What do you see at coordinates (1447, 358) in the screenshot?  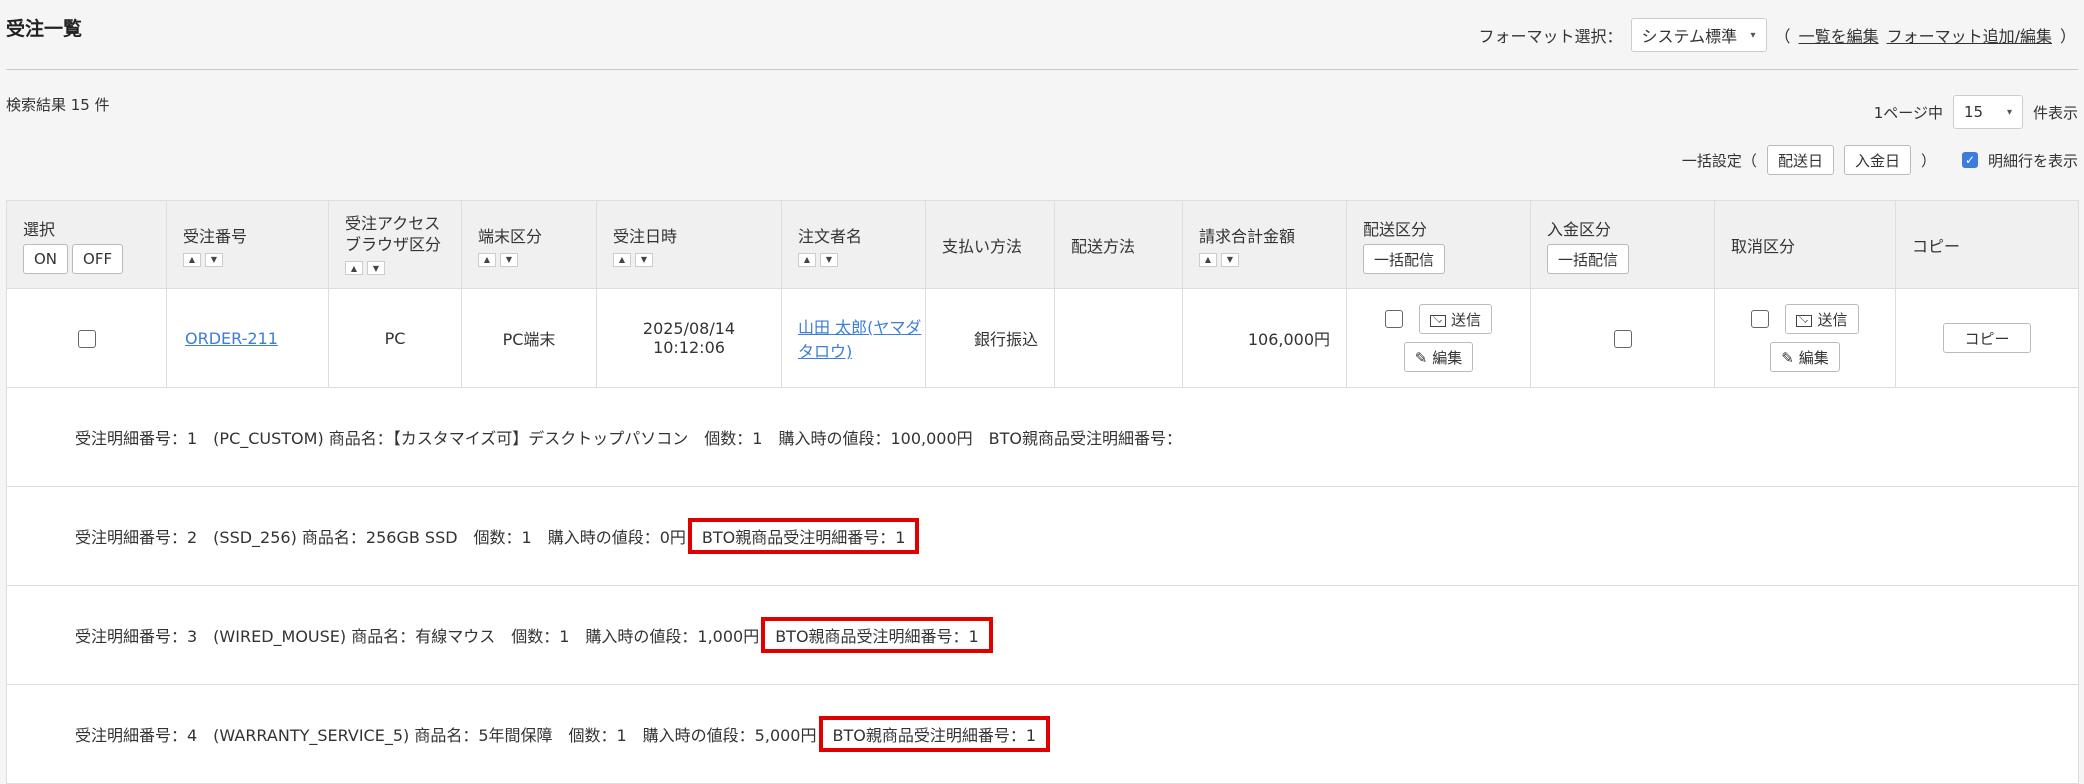 I see `ship-edit-label: 編集` at bounding box center [1447, 358].